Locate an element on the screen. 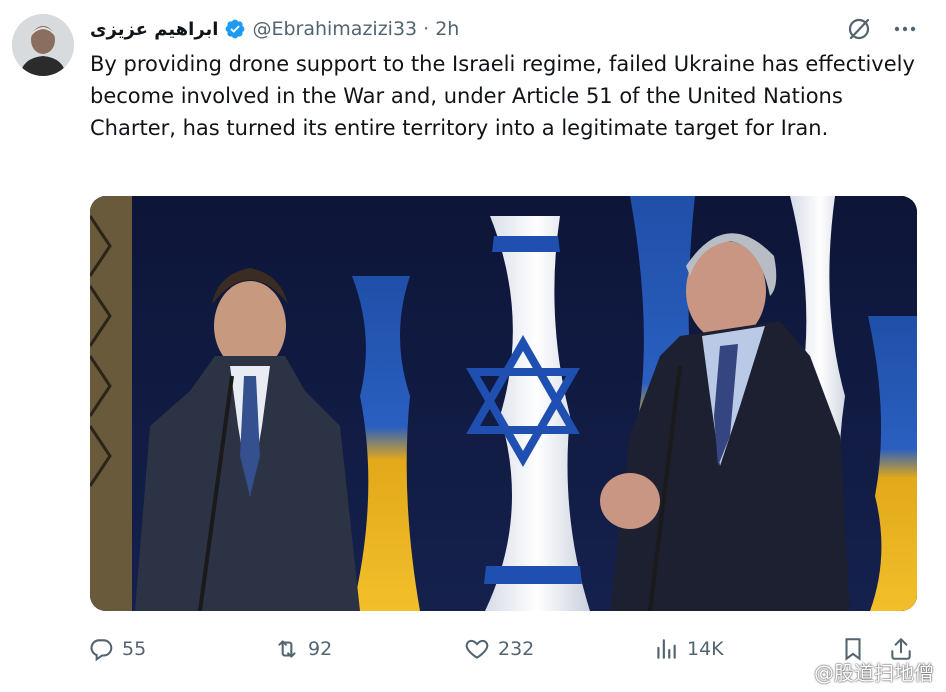  watermark-text: @股道扫地僧 is located at coordinates (874, 673).